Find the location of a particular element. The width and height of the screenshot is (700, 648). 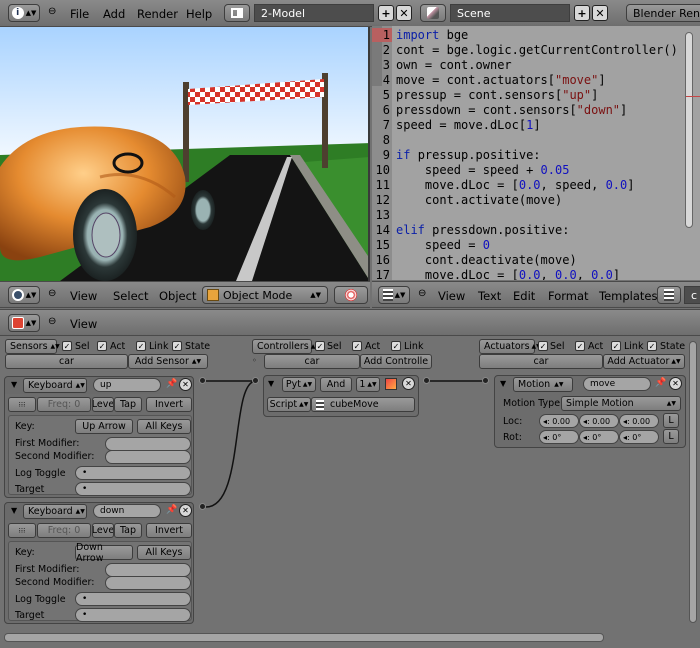

cube-icon is located at coordinates (213, 295).